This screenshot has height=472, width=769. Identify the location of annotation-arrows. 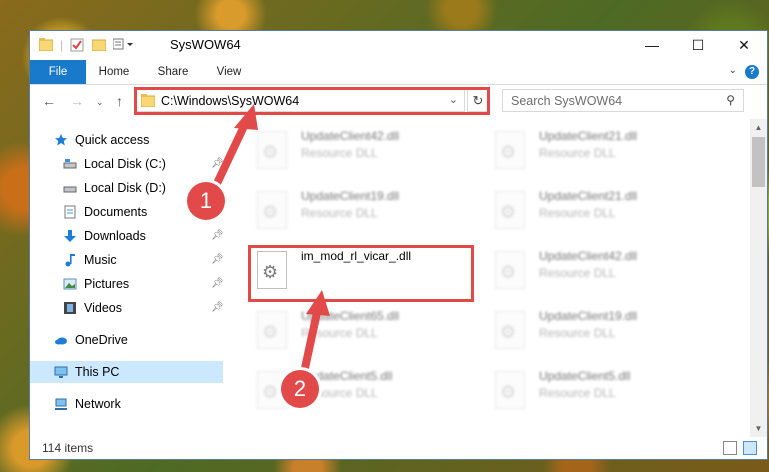
(269, 245).